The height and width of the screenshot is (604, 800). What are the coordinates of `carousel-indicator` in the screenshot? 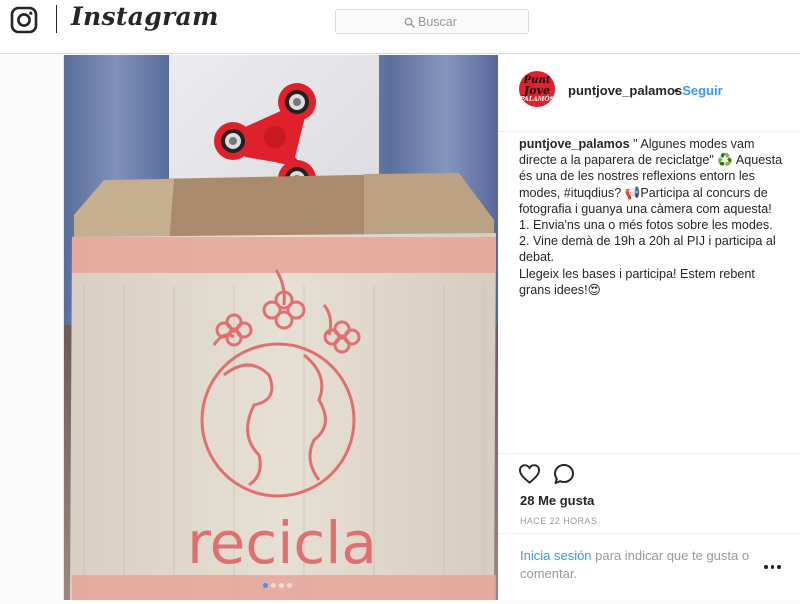 It's located at (279, 581).